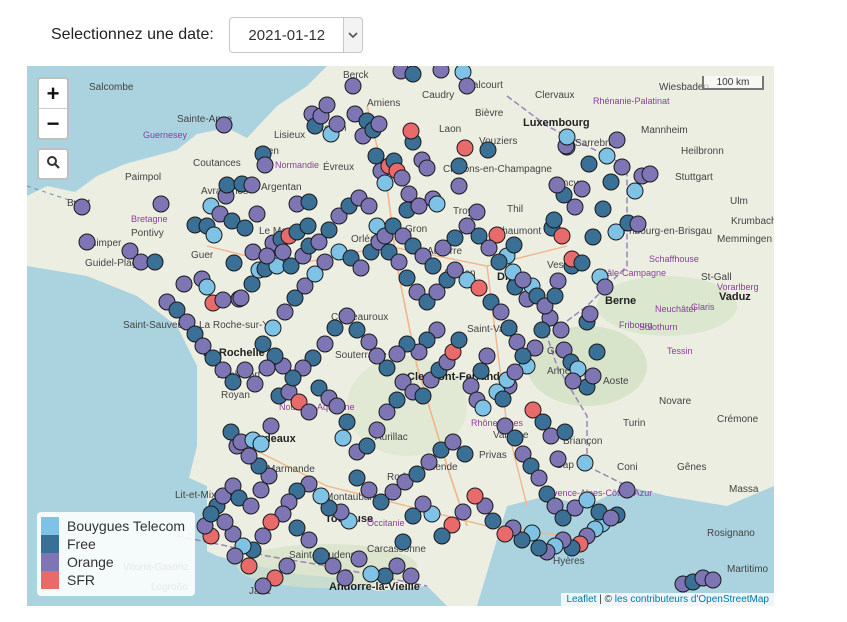  Describe the element at coordinates (692, 599) in the screenshot. I see `osm-link: les contributeurs d'OpenStreetMap` at that location.